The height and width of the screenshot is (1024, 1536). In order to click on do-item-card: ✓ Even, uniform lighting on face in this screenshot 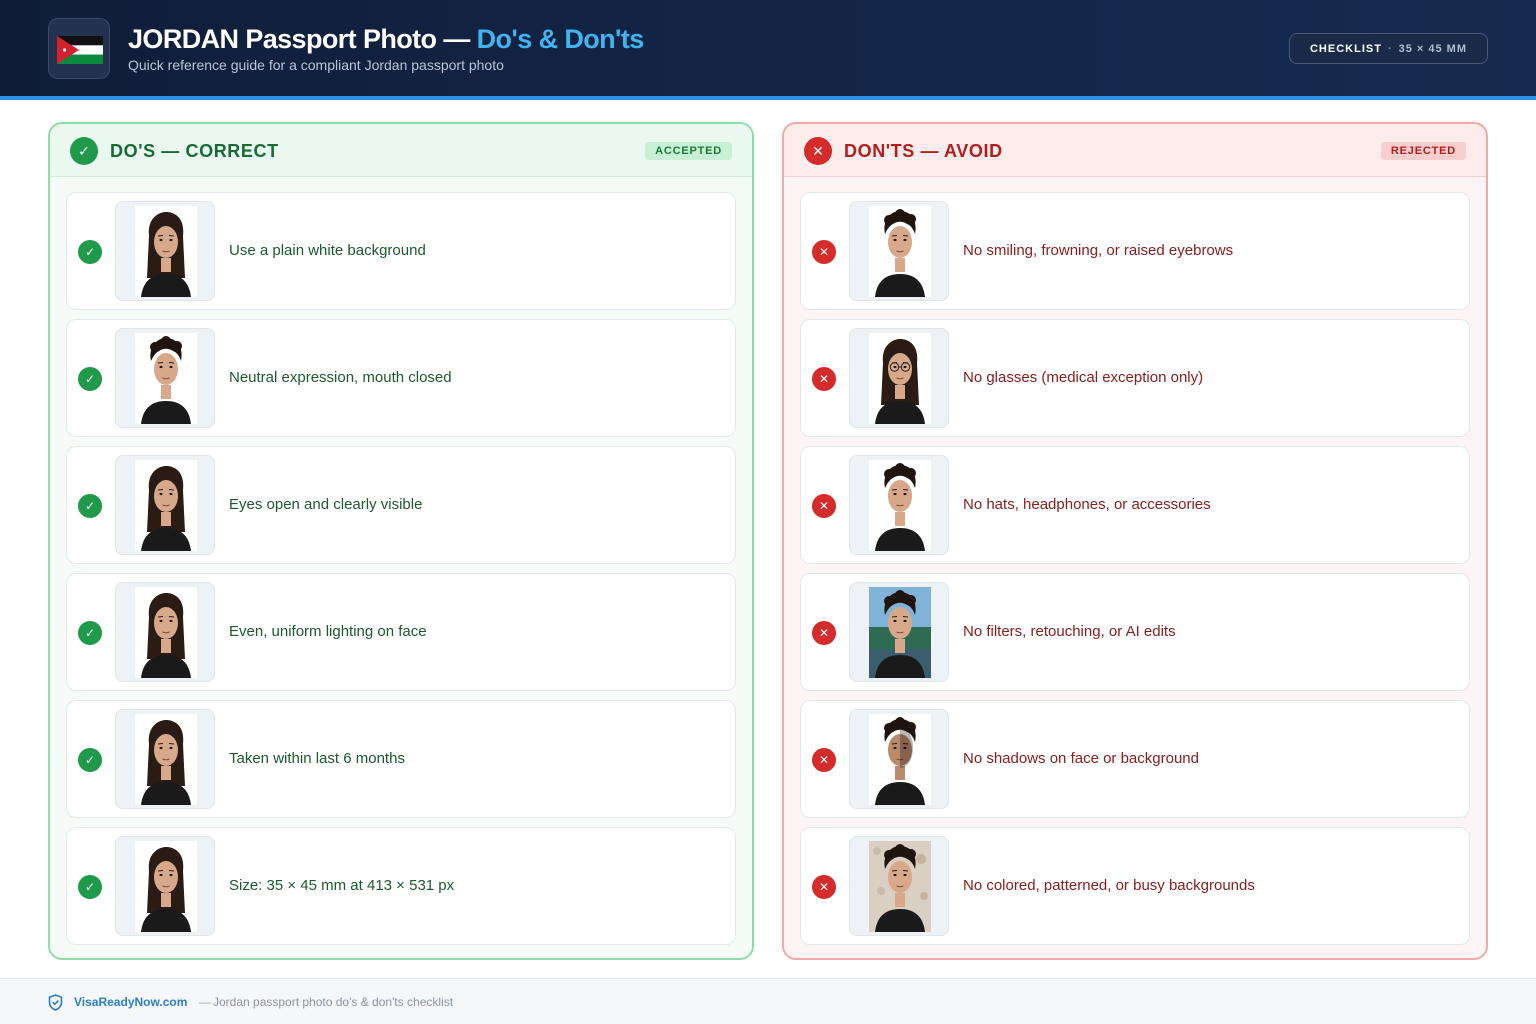, I will do `click(401, 632)`.